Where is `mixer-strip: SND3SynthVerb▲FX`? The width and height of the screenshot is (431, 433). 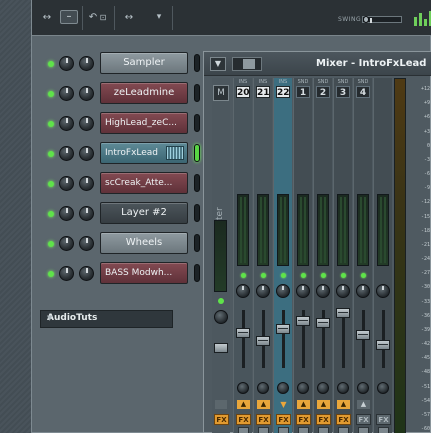
mixer-strip: SND3SynthVerb▲FX is located at coordinates (342, 255).